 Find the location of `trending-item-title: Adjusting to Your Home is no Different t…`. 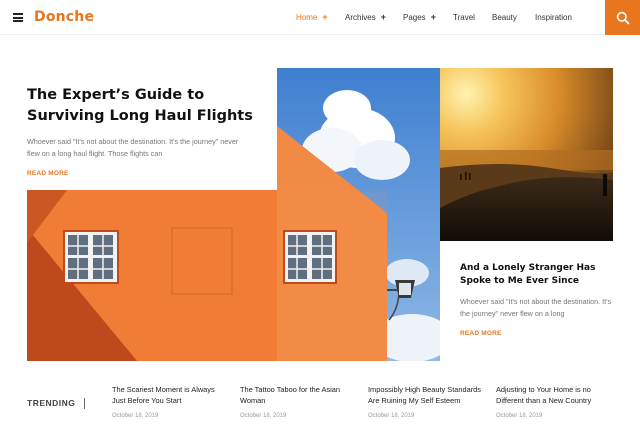

trending-item-title: Adjusting to Your Home is no Different t… is located at coordinates (554, 395).